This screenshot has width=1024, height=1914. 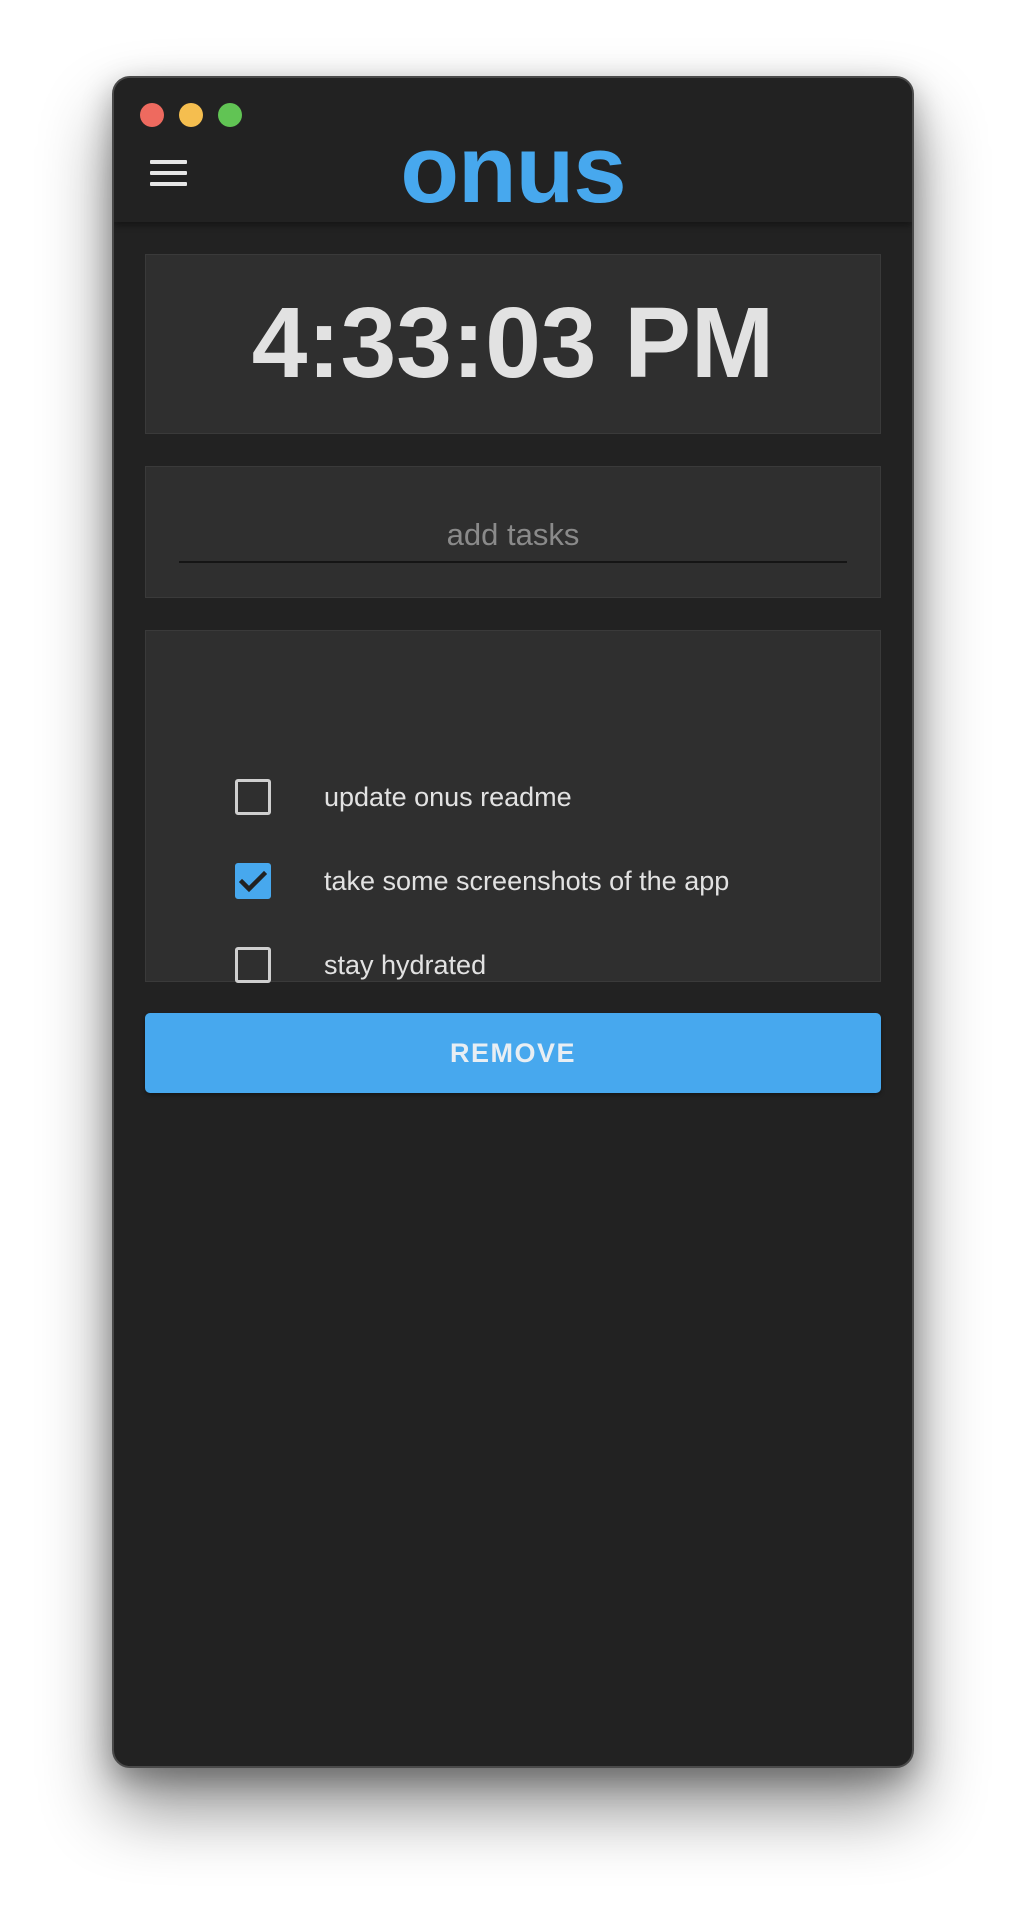 I want to click on clock-display: 4:33:03 PM, so click(x=513, y=343).